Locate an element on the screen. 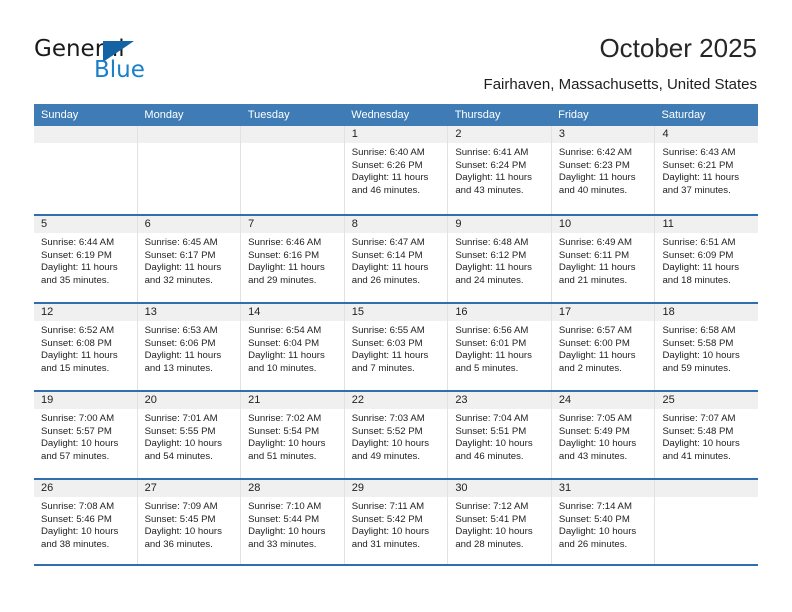 This screenshot has height=612, width=792. sunset-text: Sunset: 5:51 PM is located at coordinates (491, 431).